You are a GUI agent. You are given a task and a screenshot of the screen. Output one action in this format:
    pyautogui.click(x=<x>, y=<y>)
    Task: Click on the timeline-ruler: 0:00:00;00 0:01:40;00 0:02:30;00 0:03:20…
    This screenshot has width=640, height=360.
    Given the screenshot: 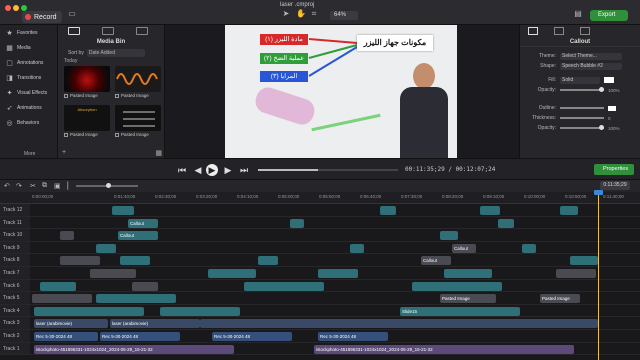 What is the action you would take?
    pyautogui.click(x=320, y=198)
    